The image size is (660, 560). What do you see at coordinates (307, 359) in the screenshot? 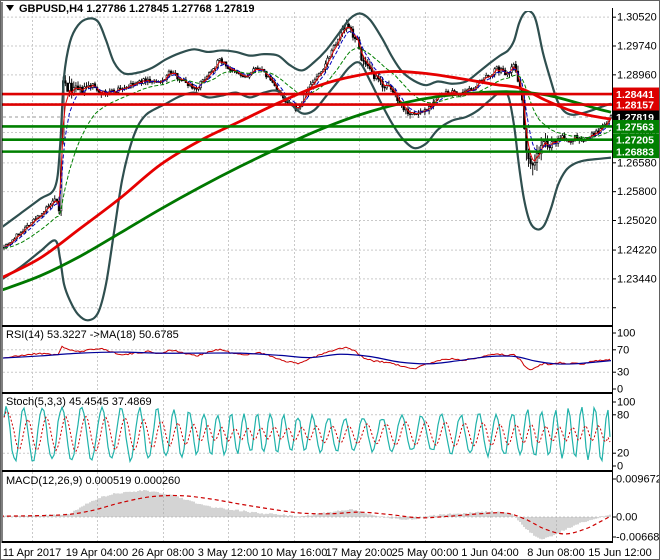
I see `rsi-panel` at bounding box center [307, 359].